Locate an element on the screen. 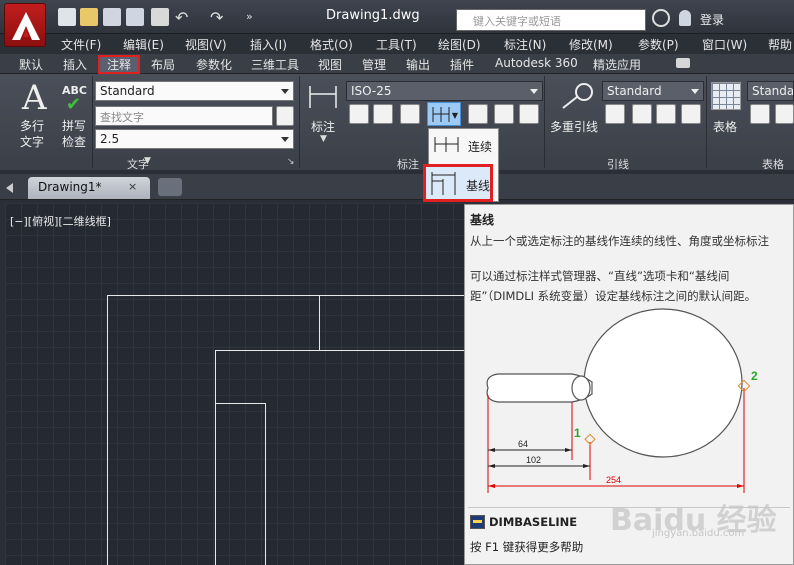 The image size is (794, 565). table-link-icon is located at coordinates (784, 114).